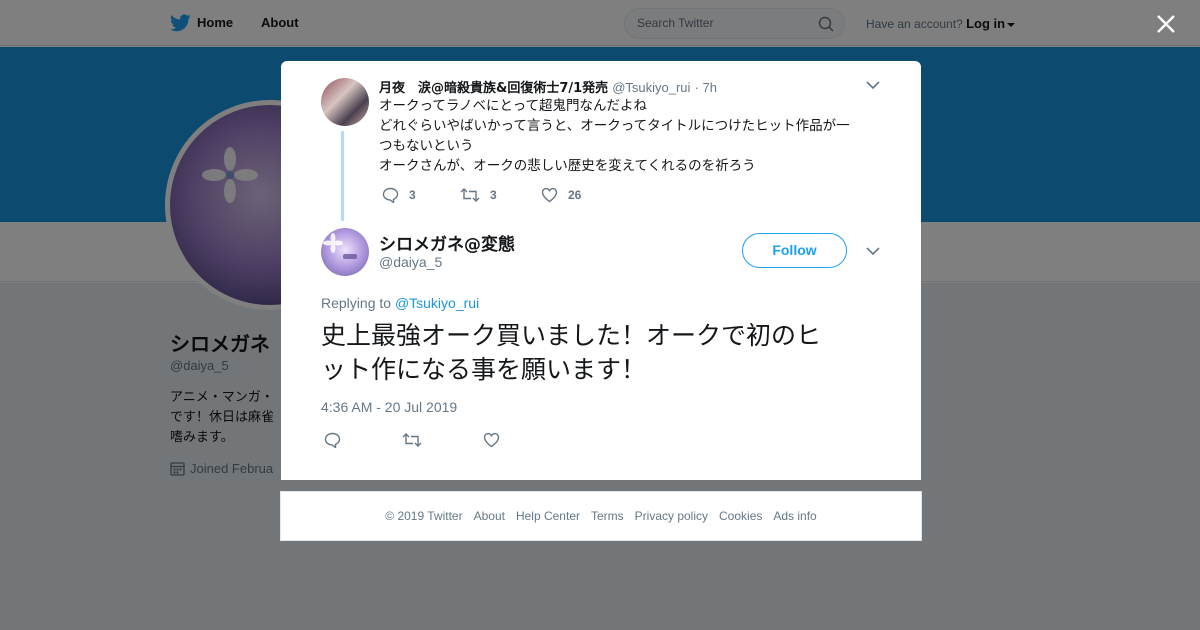  What do you see at coordinates (706, 87) in the screenshot?
I see `parent-tweet-time: · 7h` at bounding box center [706, 87].